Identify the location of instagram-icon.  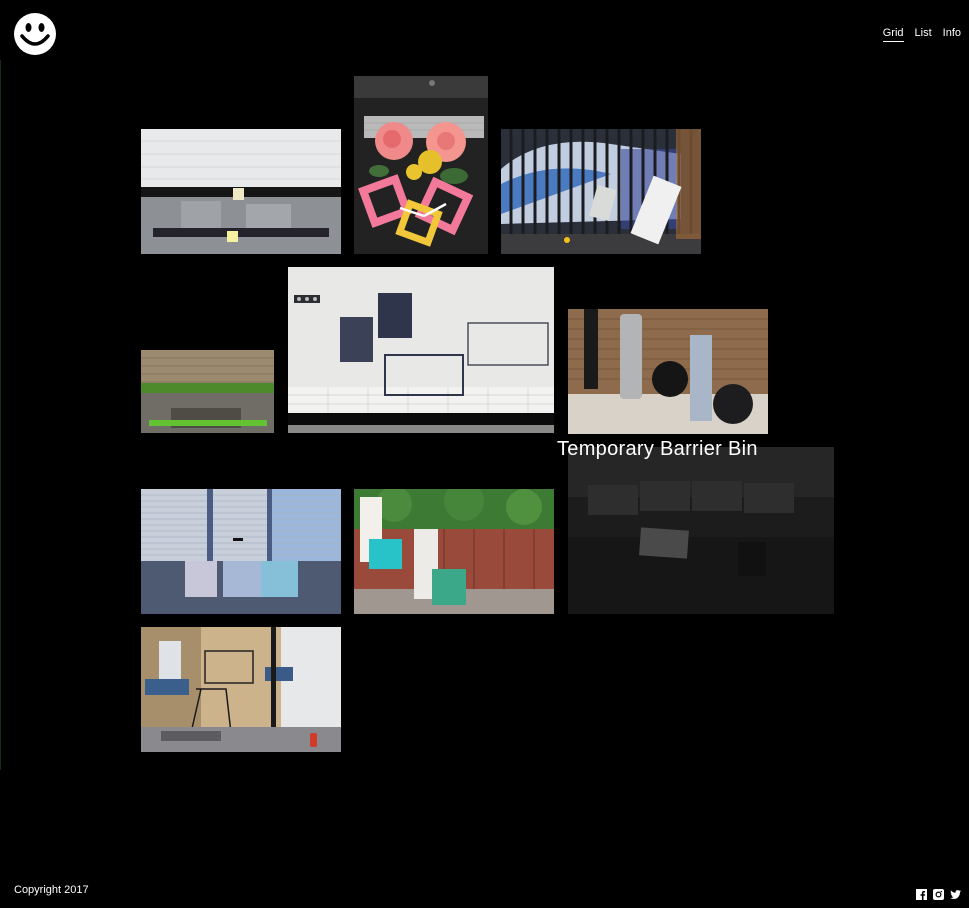
(938, 893).